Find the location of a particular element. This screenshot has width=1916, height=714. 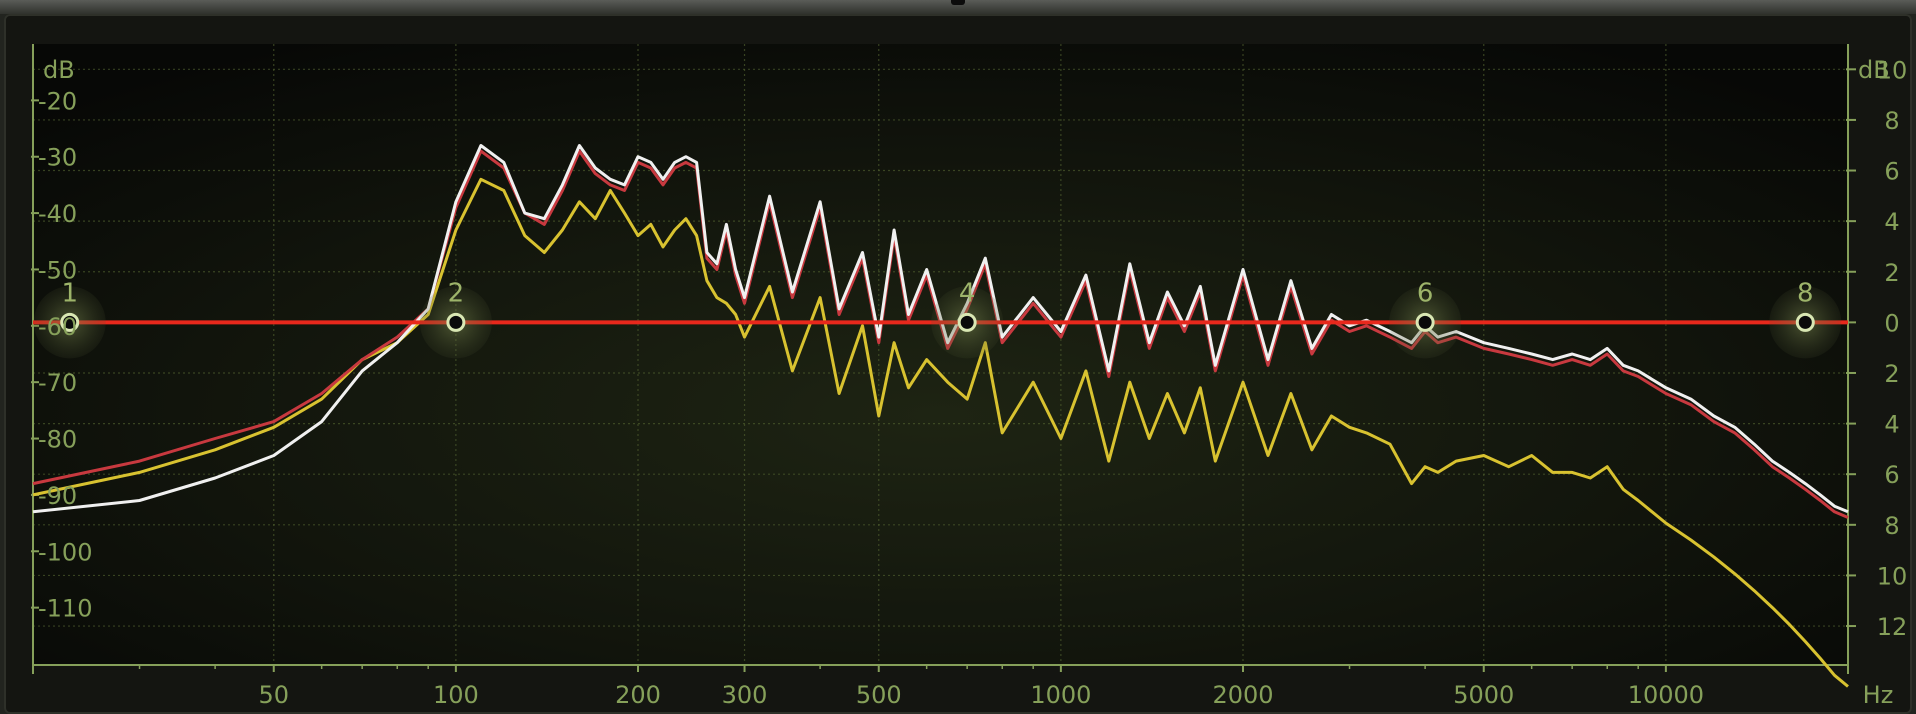

left-unit-label: dB is located at coordinates (59, 70).